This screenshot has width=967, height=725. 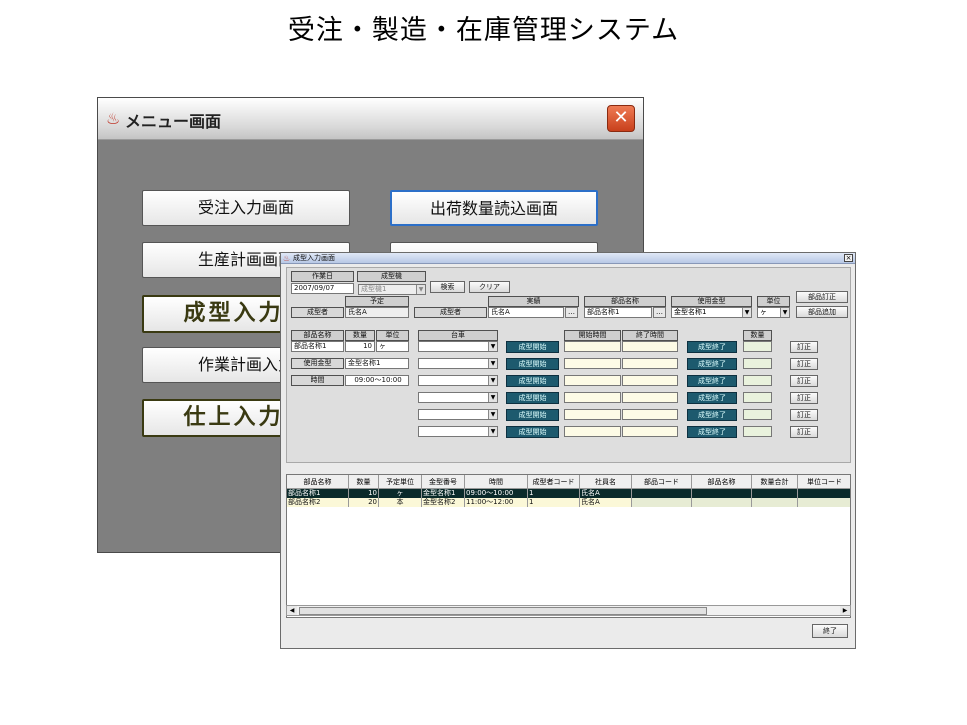 I want to click on end-time-label: 終了時間, so click(x=650, y=335).